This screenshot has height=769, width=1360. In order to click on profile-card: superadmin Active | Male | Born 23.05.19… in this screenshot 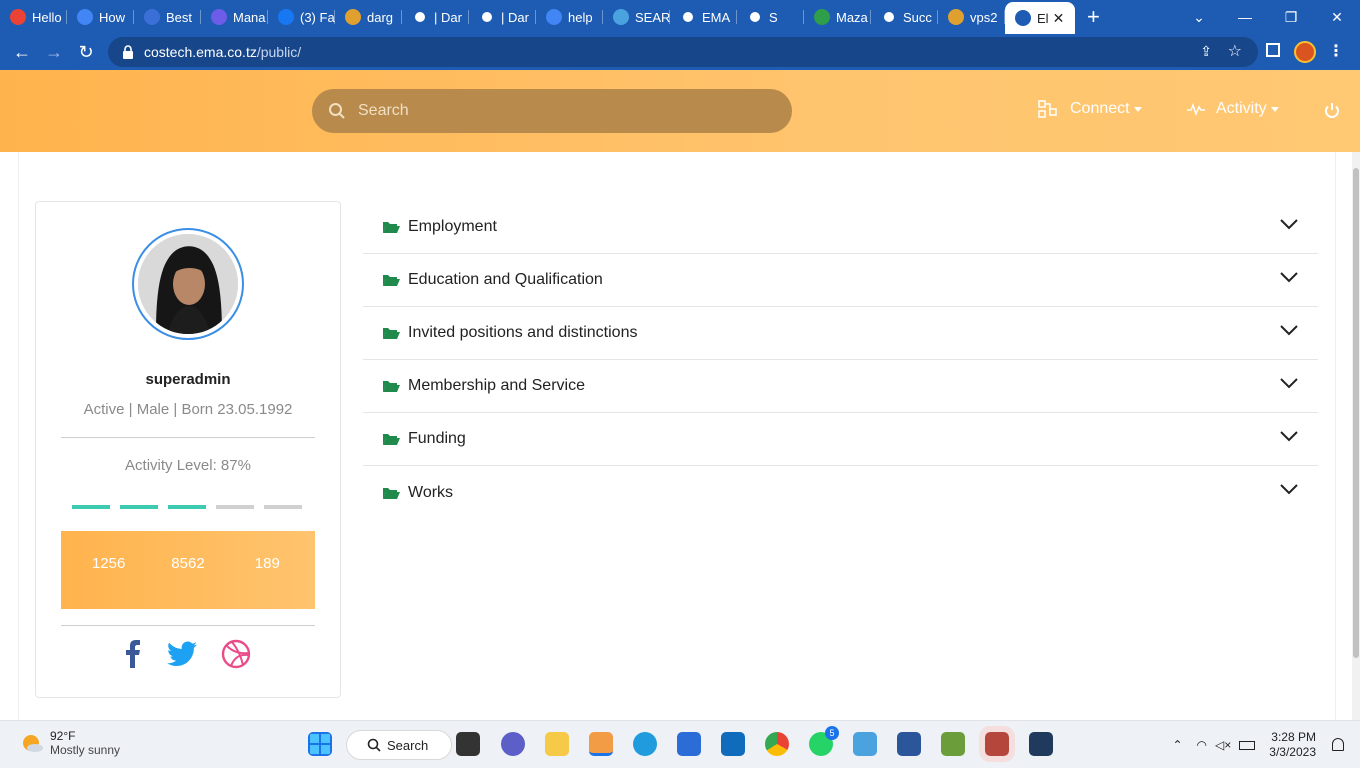, I will do `click(188, 449)`.